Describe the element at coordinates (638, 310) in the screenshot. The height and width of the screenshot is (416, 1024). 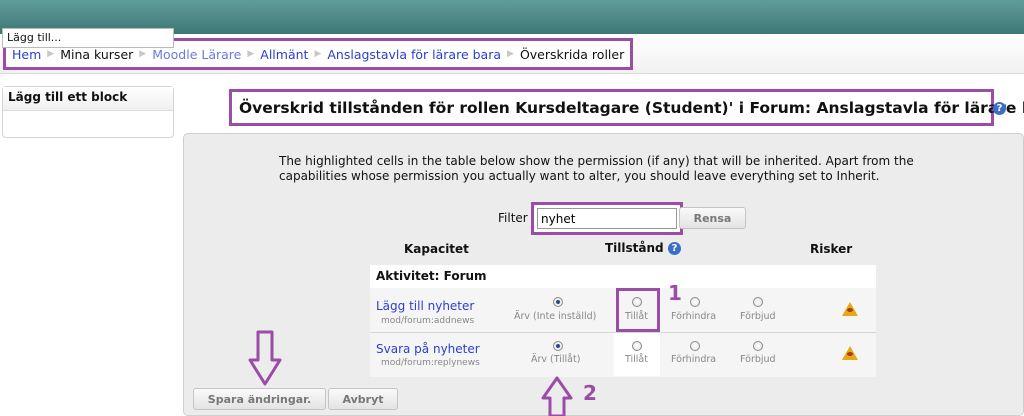
I see `allow-cell-highlight` at that location.